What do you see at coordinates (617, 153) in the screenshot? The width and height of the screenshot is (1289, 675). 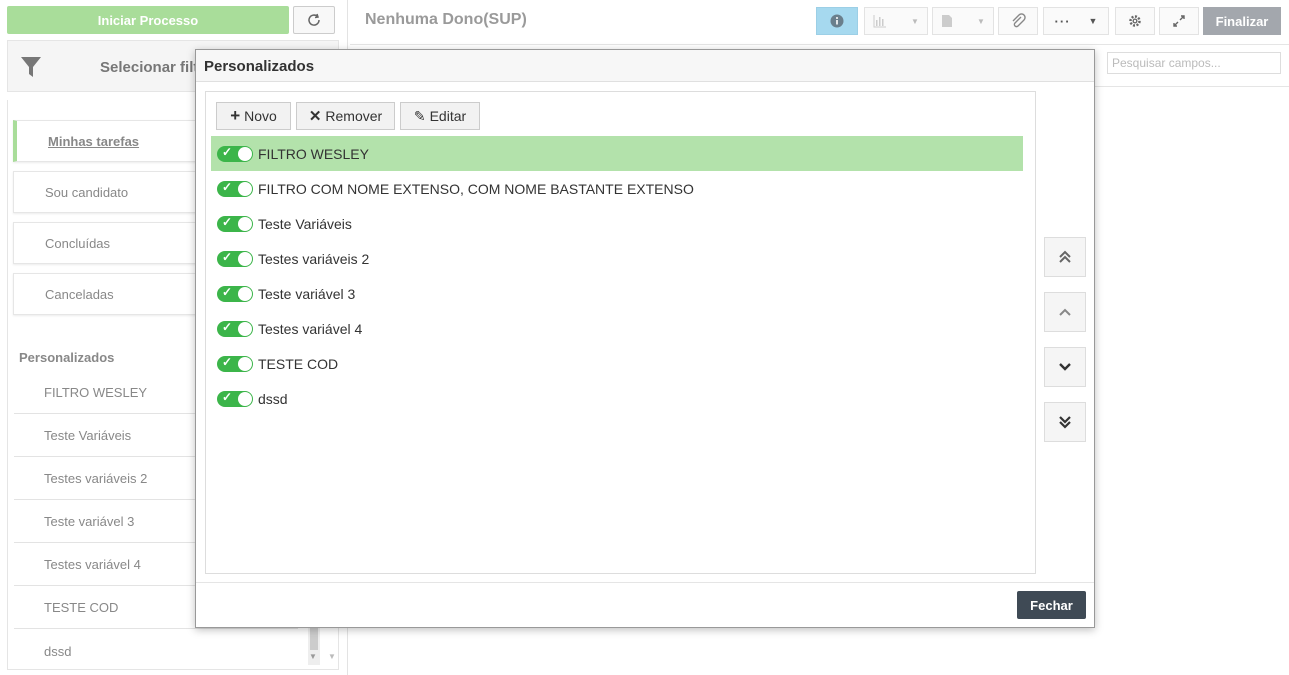 I see `filter-row: ✓ FILTRO WESLEY` at bounding box center [617, 153].